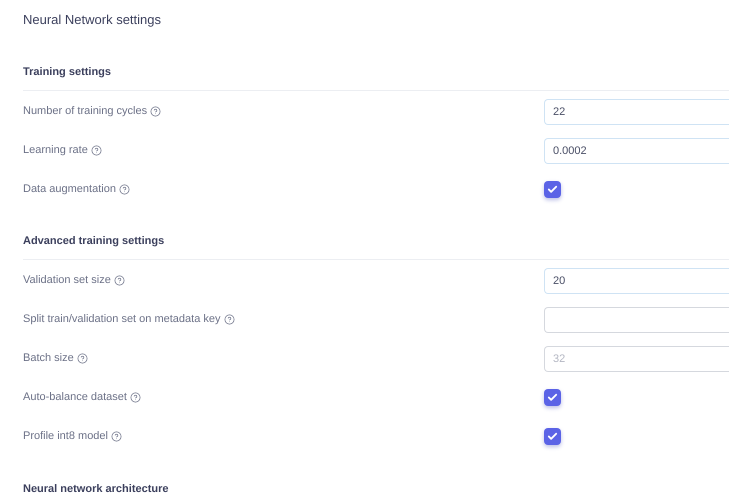  Describe the element at coordinates (48, 358) in the screenshot. I see `field-label: Batch size` at that location.